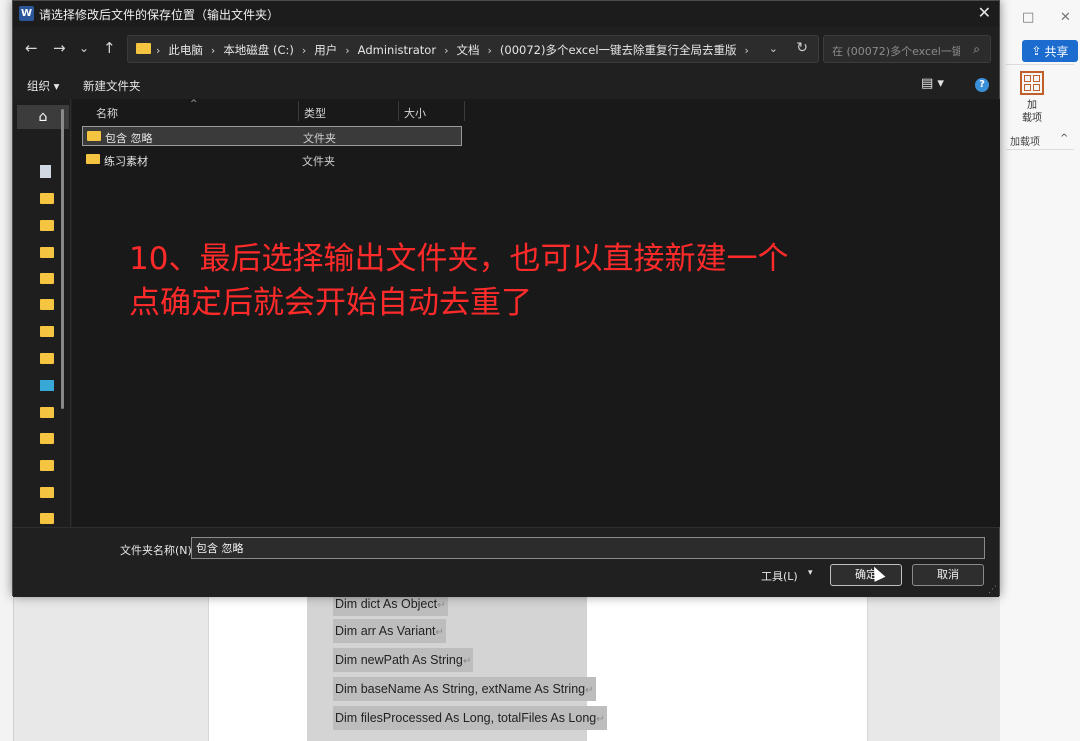  What do you see at coordinates (272, 136) in the screenshot?
I see `list-item: 包含 忽略 文件夹` at bounding box center [272, 136].